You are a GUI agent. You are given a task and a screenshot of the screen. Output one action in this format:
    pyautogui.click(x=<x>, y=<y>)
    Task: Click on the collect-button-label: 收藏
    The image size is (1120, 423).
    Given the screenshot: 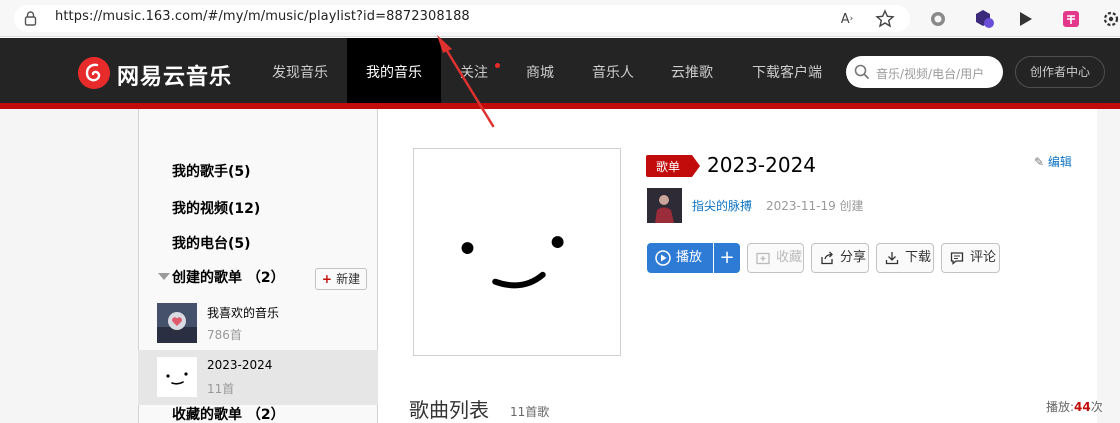 What is the action you would take?
    pyautogui.click(x=789, y=257)
    